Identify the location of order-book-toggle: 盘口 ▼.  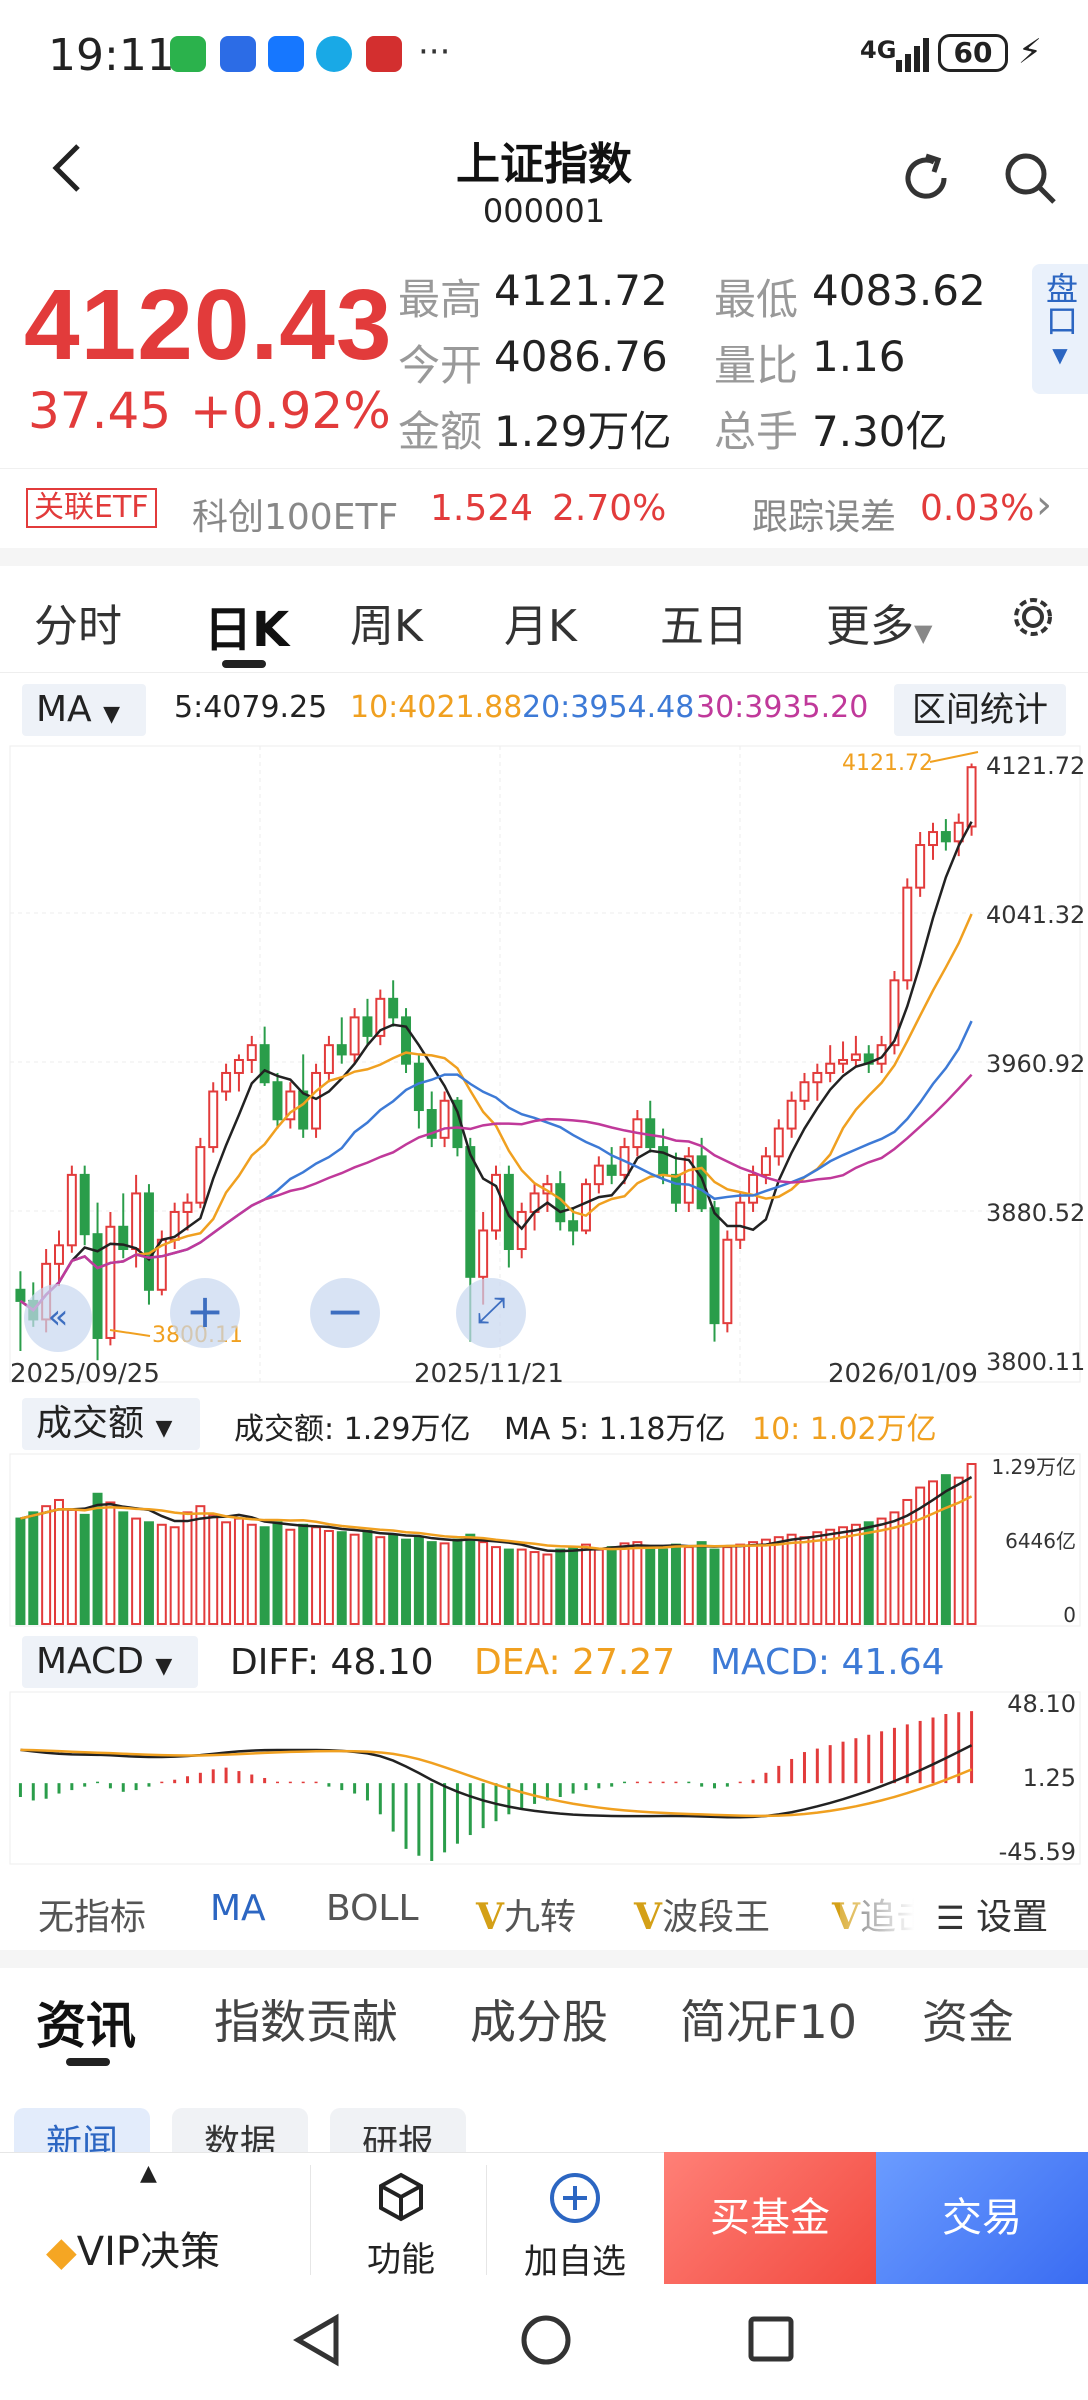
(1060, 329).